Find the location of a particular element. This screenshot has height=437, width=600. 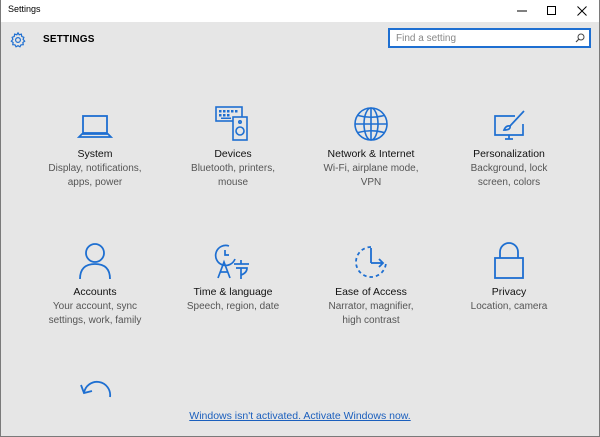

title-bar: Settings is located at coordinates (300, 11).